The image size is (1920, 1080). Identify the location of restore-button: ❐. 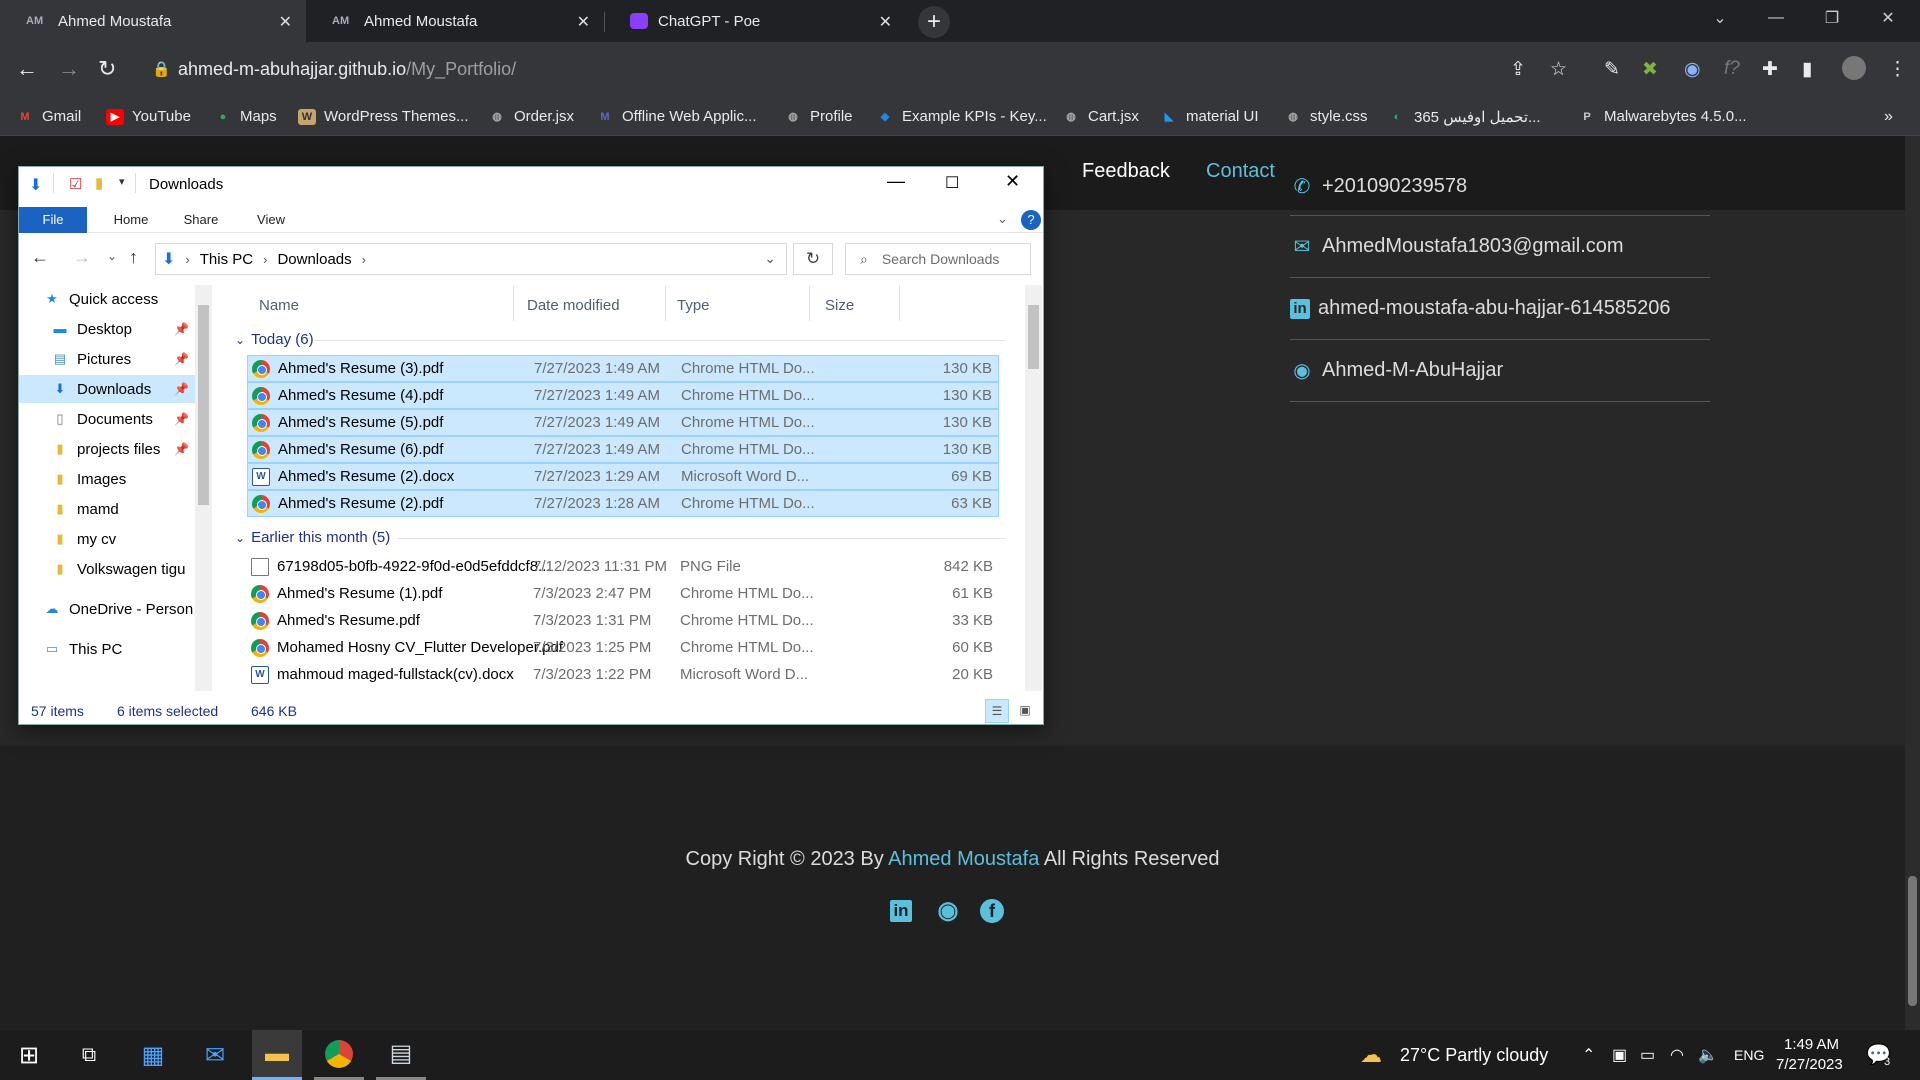
(1832, 18).